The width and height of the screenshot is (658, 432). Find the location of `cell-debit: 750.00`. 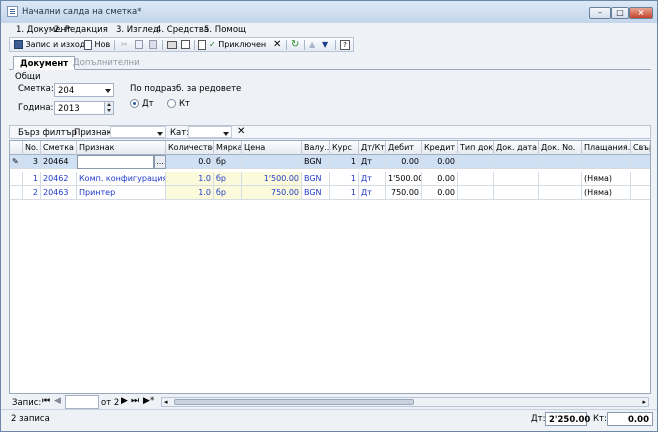

cell-debit: 750.00 is located at coordinates (404, 193).